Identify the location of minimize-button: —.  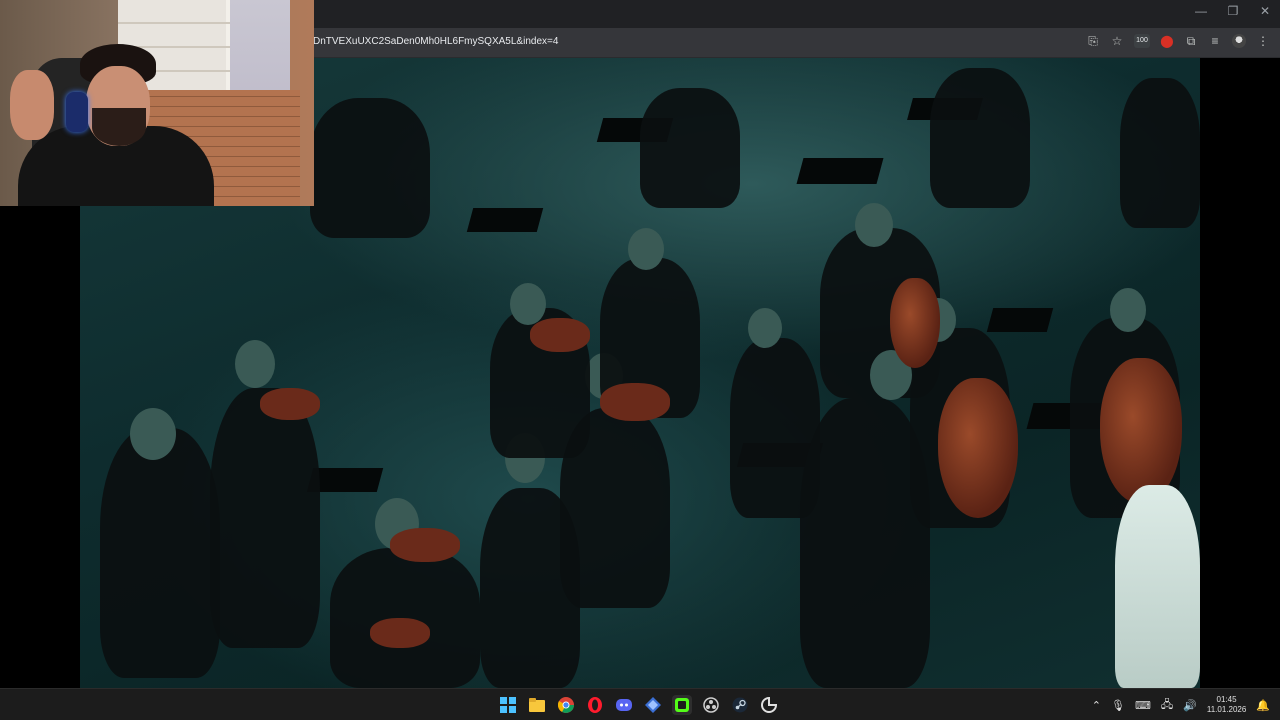
(1201, 11).